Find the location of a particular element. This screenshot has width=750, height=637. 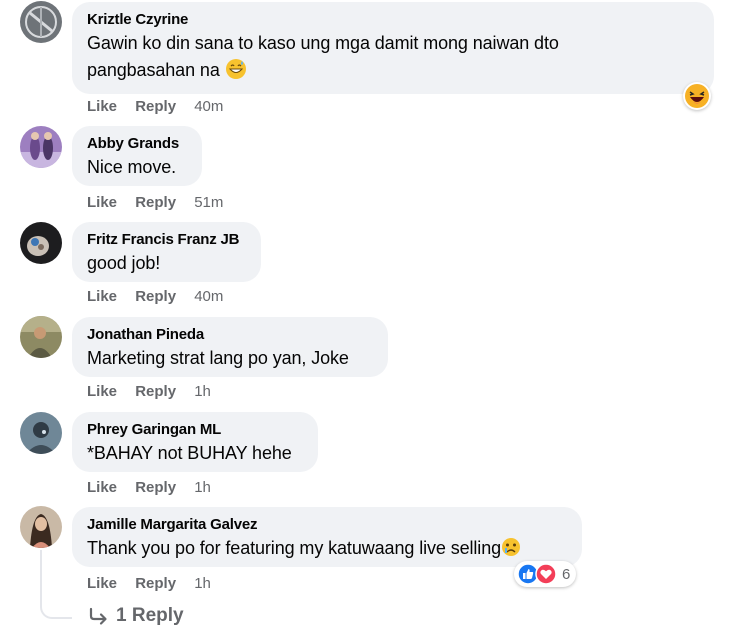

comment-author: Jonathan Pineda is located at coordinates (231, 335).